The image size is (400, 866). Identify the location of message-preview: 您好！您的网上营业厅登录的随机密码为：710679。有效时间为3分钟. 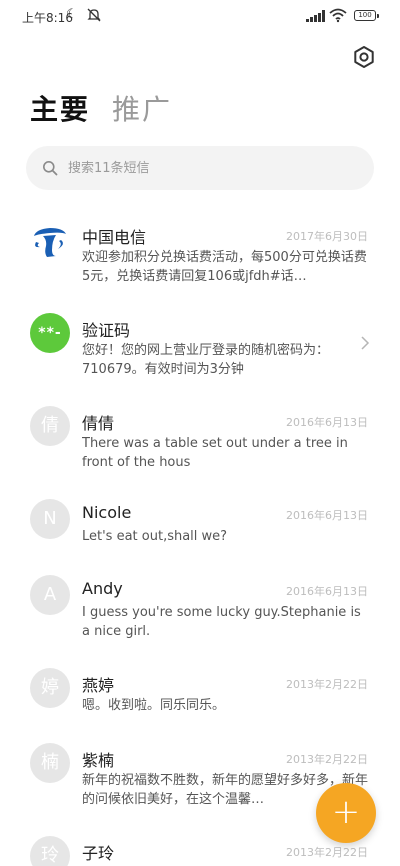
(206, 360).